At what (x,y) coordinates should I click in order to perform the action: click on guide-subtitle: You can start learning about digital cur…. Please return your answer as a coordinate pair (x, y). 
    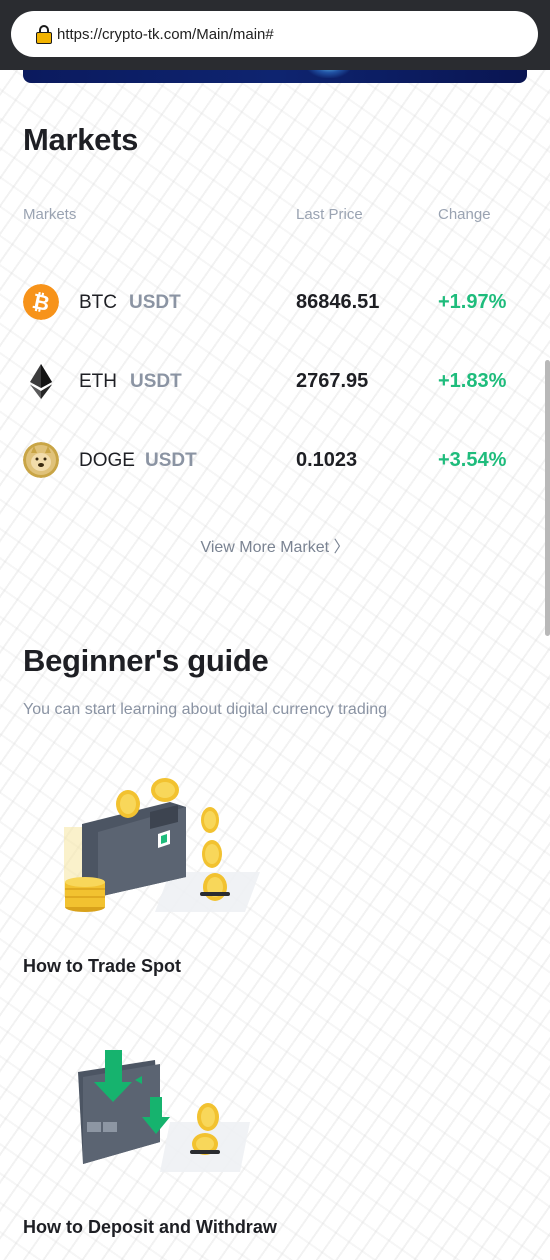
    Looking at the image, I should click on (205, 709).